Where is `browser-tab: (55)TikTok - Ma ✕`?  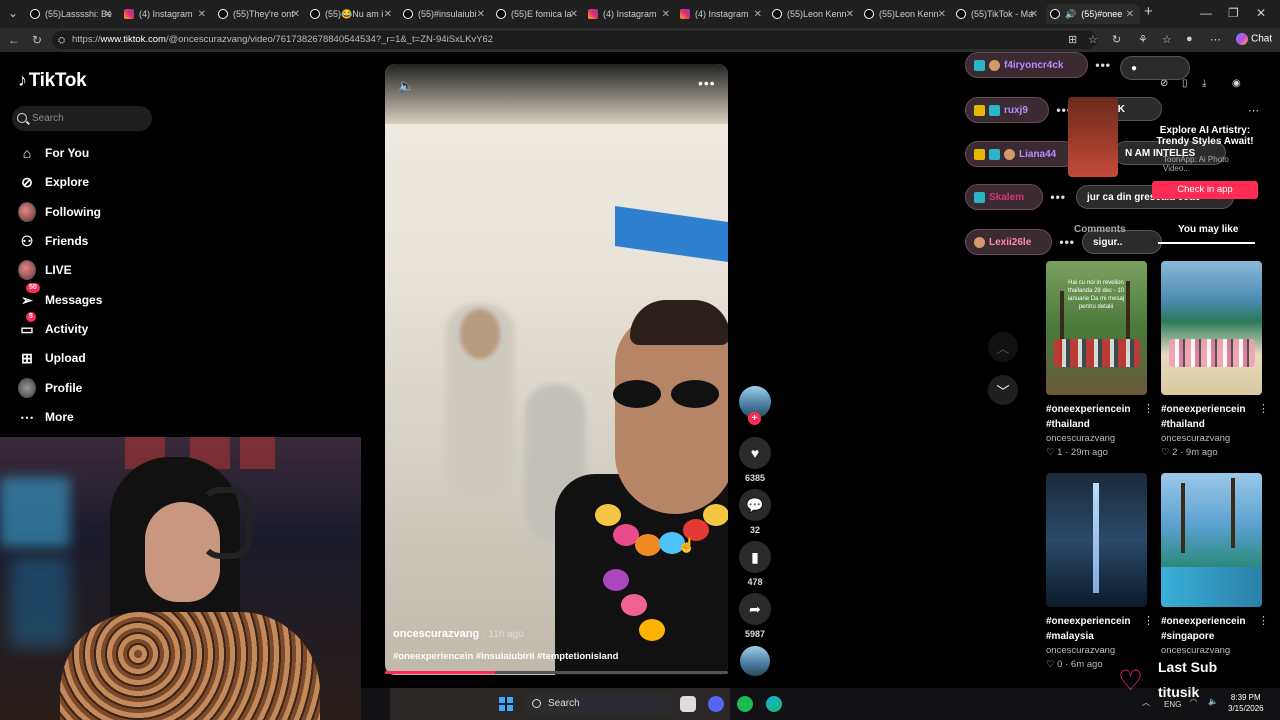 browser-tab: (55)TikTok - Ma ✕ is located at coordinates (1000, 14).